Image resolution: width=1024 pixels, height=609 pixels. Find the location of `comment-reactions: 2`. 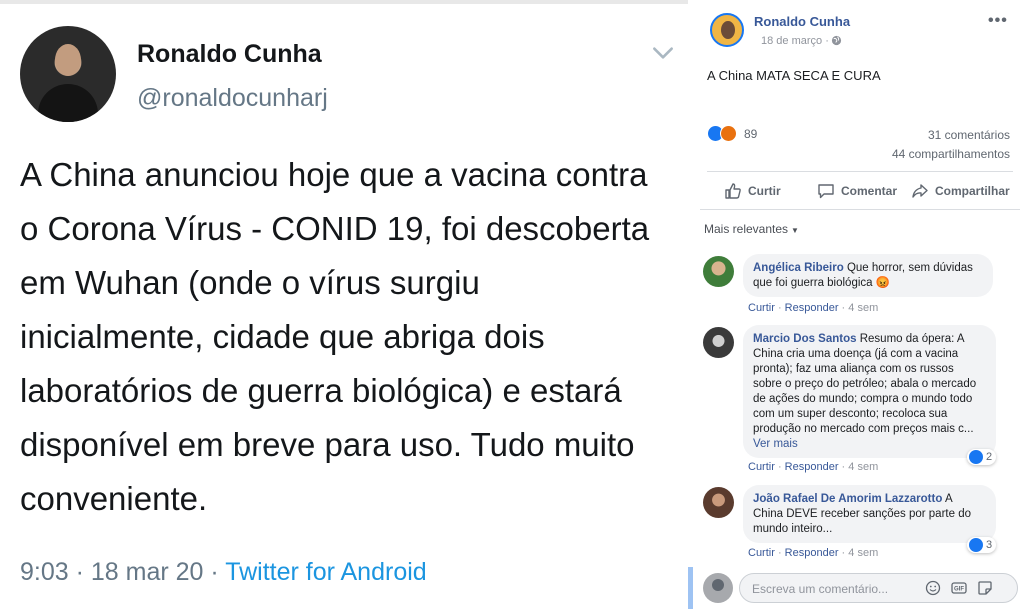

comment-reactions: 2 is located at coordinates (982, 457).